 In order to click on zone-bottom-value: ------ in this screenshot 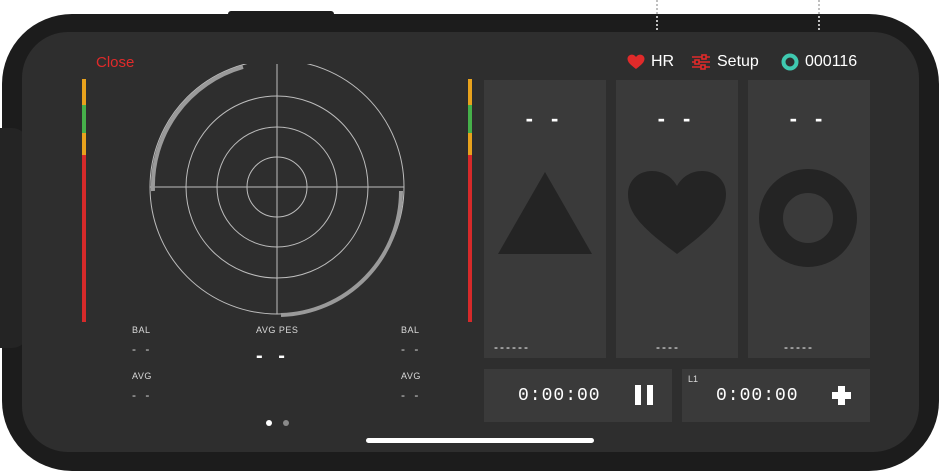, I will do `click(512, 347)`.